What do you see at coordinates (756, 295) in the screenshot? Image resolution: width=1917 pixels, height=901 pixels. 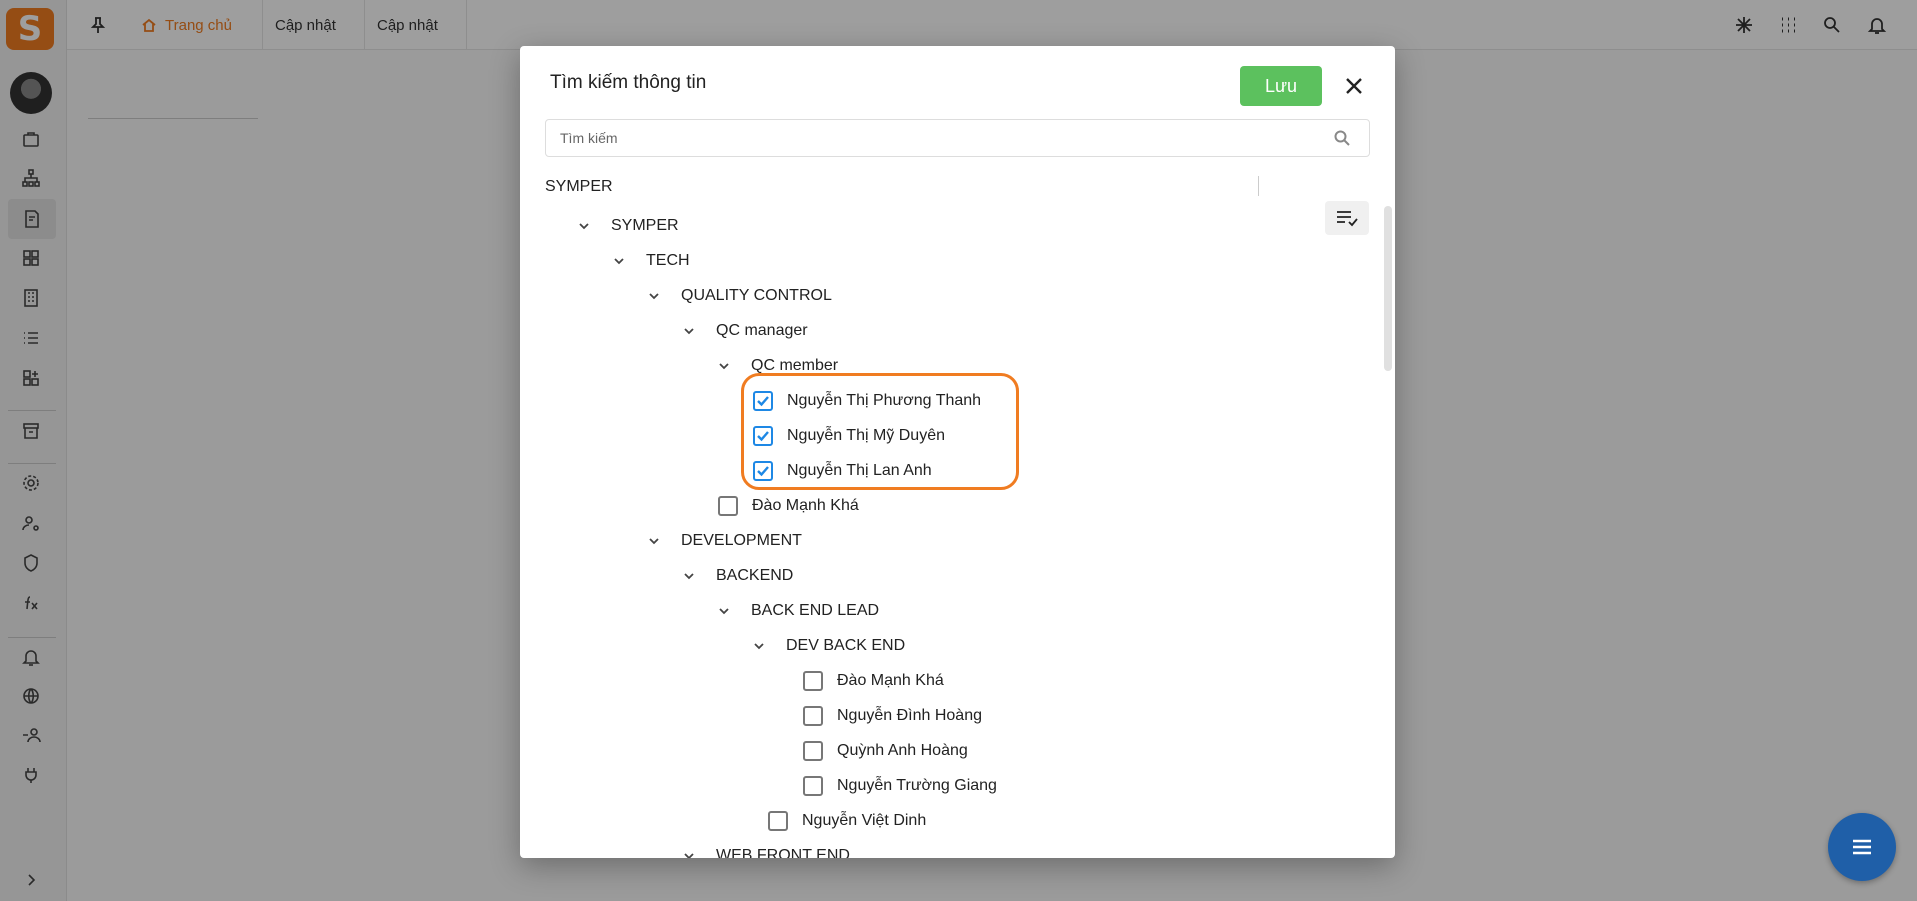 I see `tree-node-label: QUALITY CONTROL` at bounding box center [756, 295].